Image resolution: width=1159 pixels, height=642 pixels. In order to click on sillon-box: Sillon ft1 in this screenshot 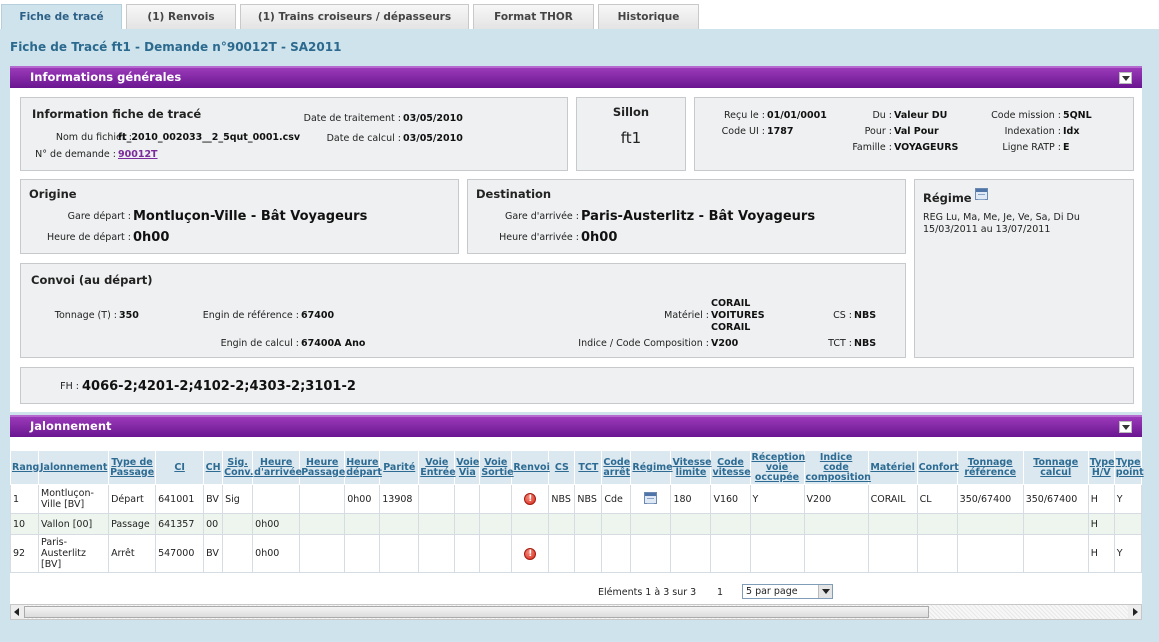, I will do `click(631, 134)`.